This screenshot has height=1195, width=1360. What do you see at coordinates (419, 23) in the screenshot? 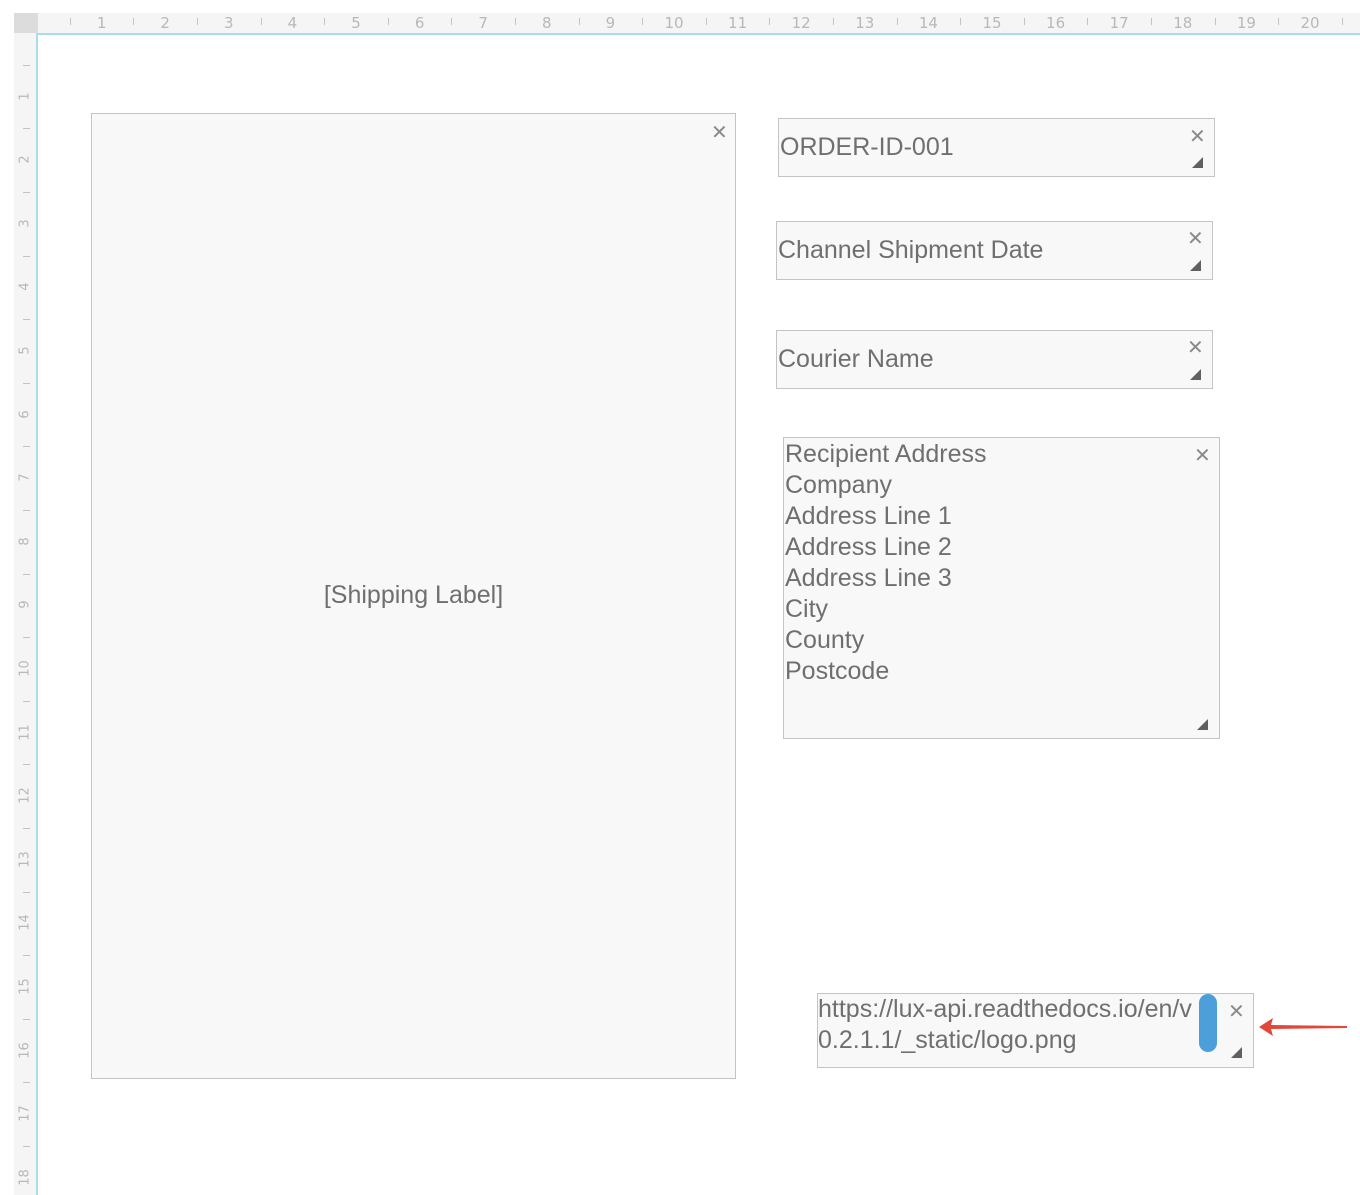
I see `ruler-number: 6` at bounding box center [419, 23].